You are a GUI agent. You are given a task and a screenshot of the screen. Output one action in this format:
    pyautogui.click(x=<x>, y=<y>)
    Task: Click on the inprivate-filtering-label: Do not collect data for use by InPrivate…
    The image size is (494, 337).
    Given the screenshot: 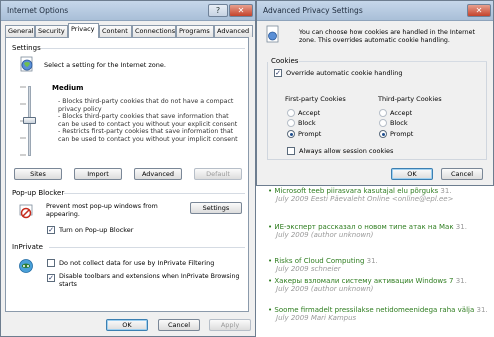 What is the action you would take?
    pyautogui.click(x=137, y=263)
    